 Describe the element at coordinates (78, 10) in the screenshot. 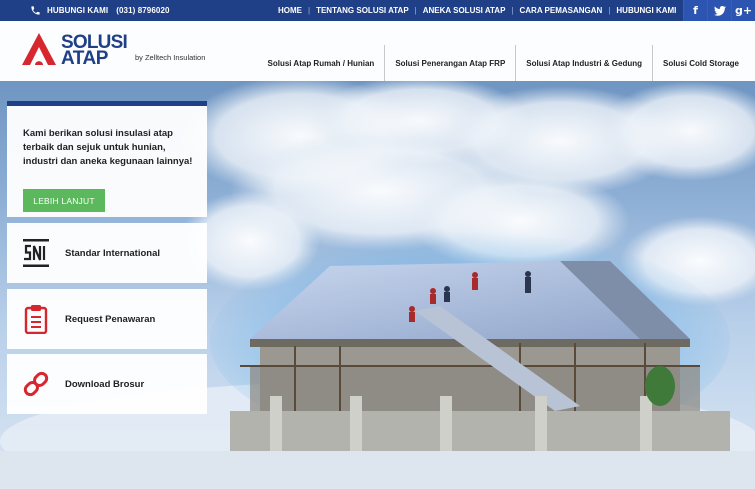

I see `phone-label: HUBUNGI KAMI` at that location.